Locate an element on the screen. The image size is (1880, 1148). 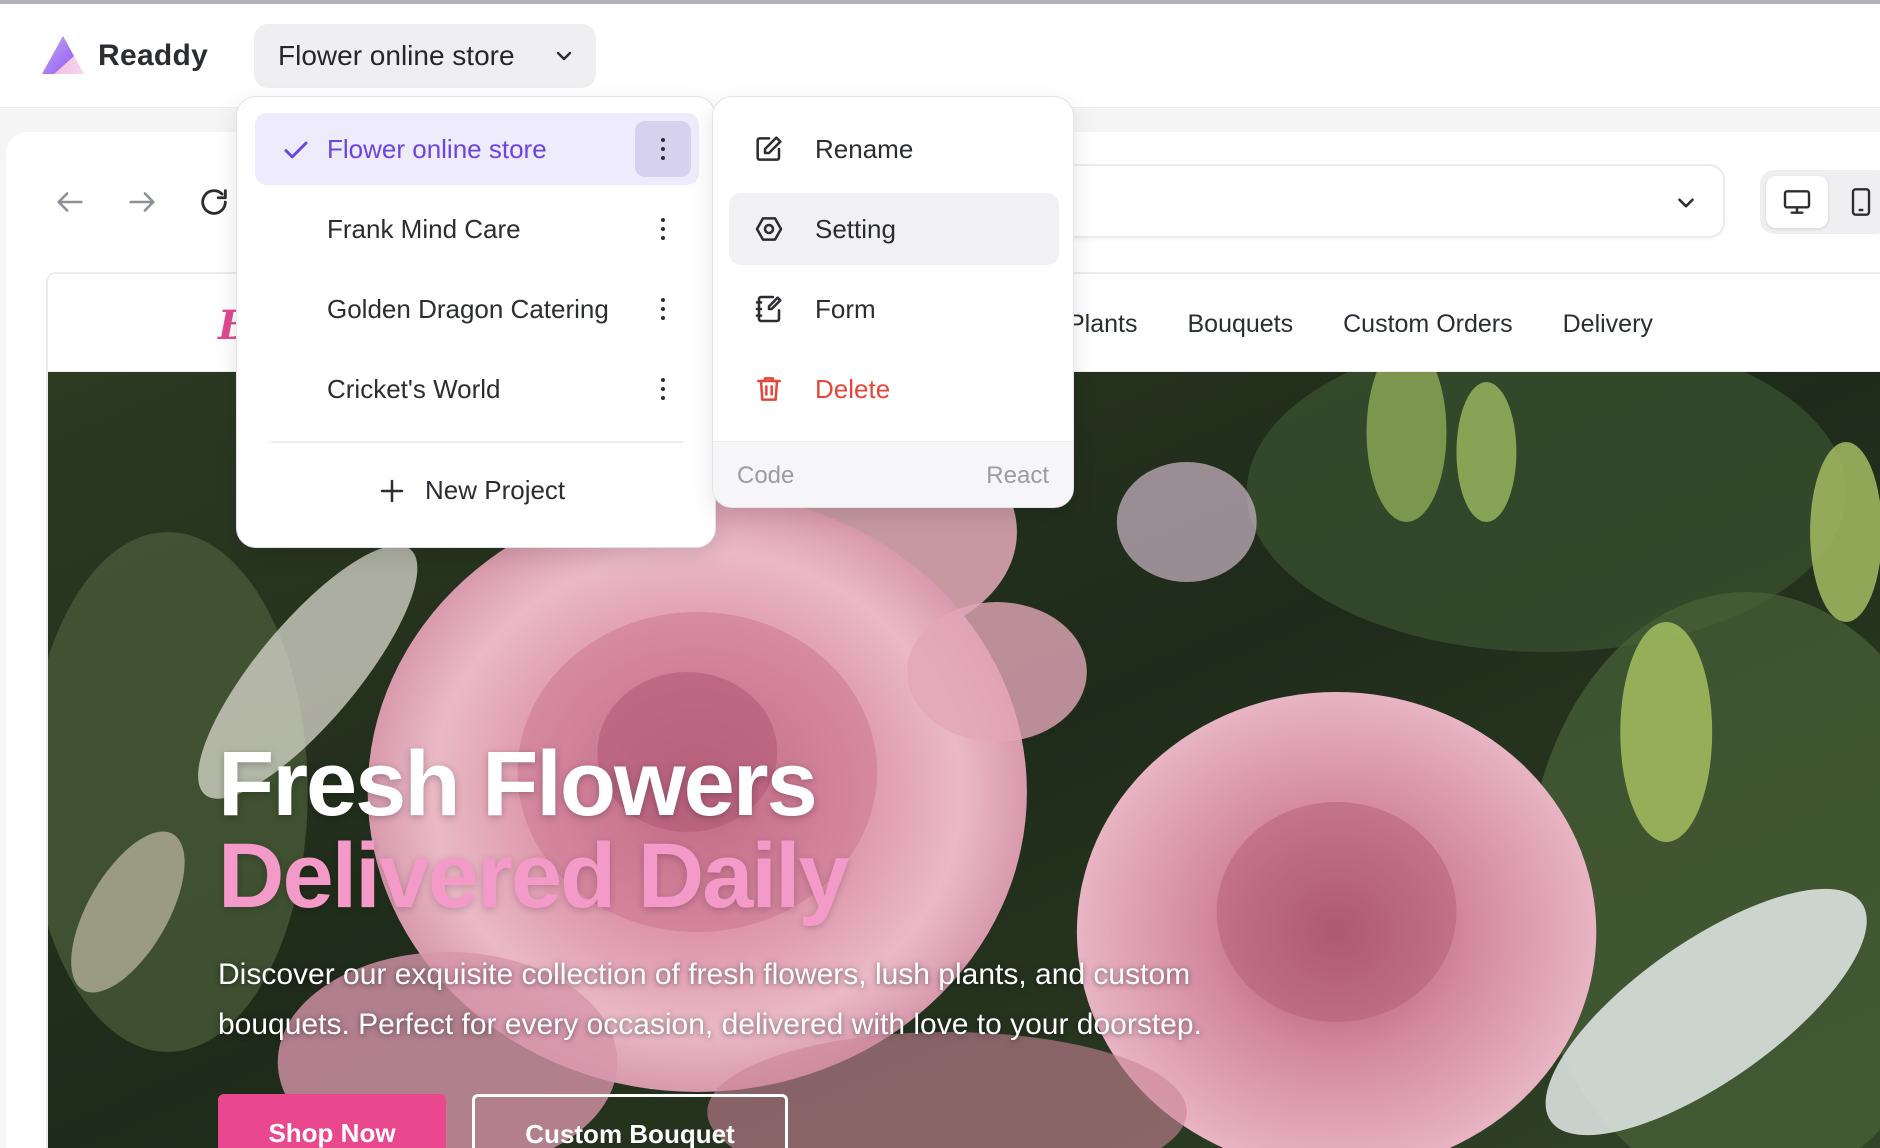
page-url-selector is located at coordinates (1382, 201).